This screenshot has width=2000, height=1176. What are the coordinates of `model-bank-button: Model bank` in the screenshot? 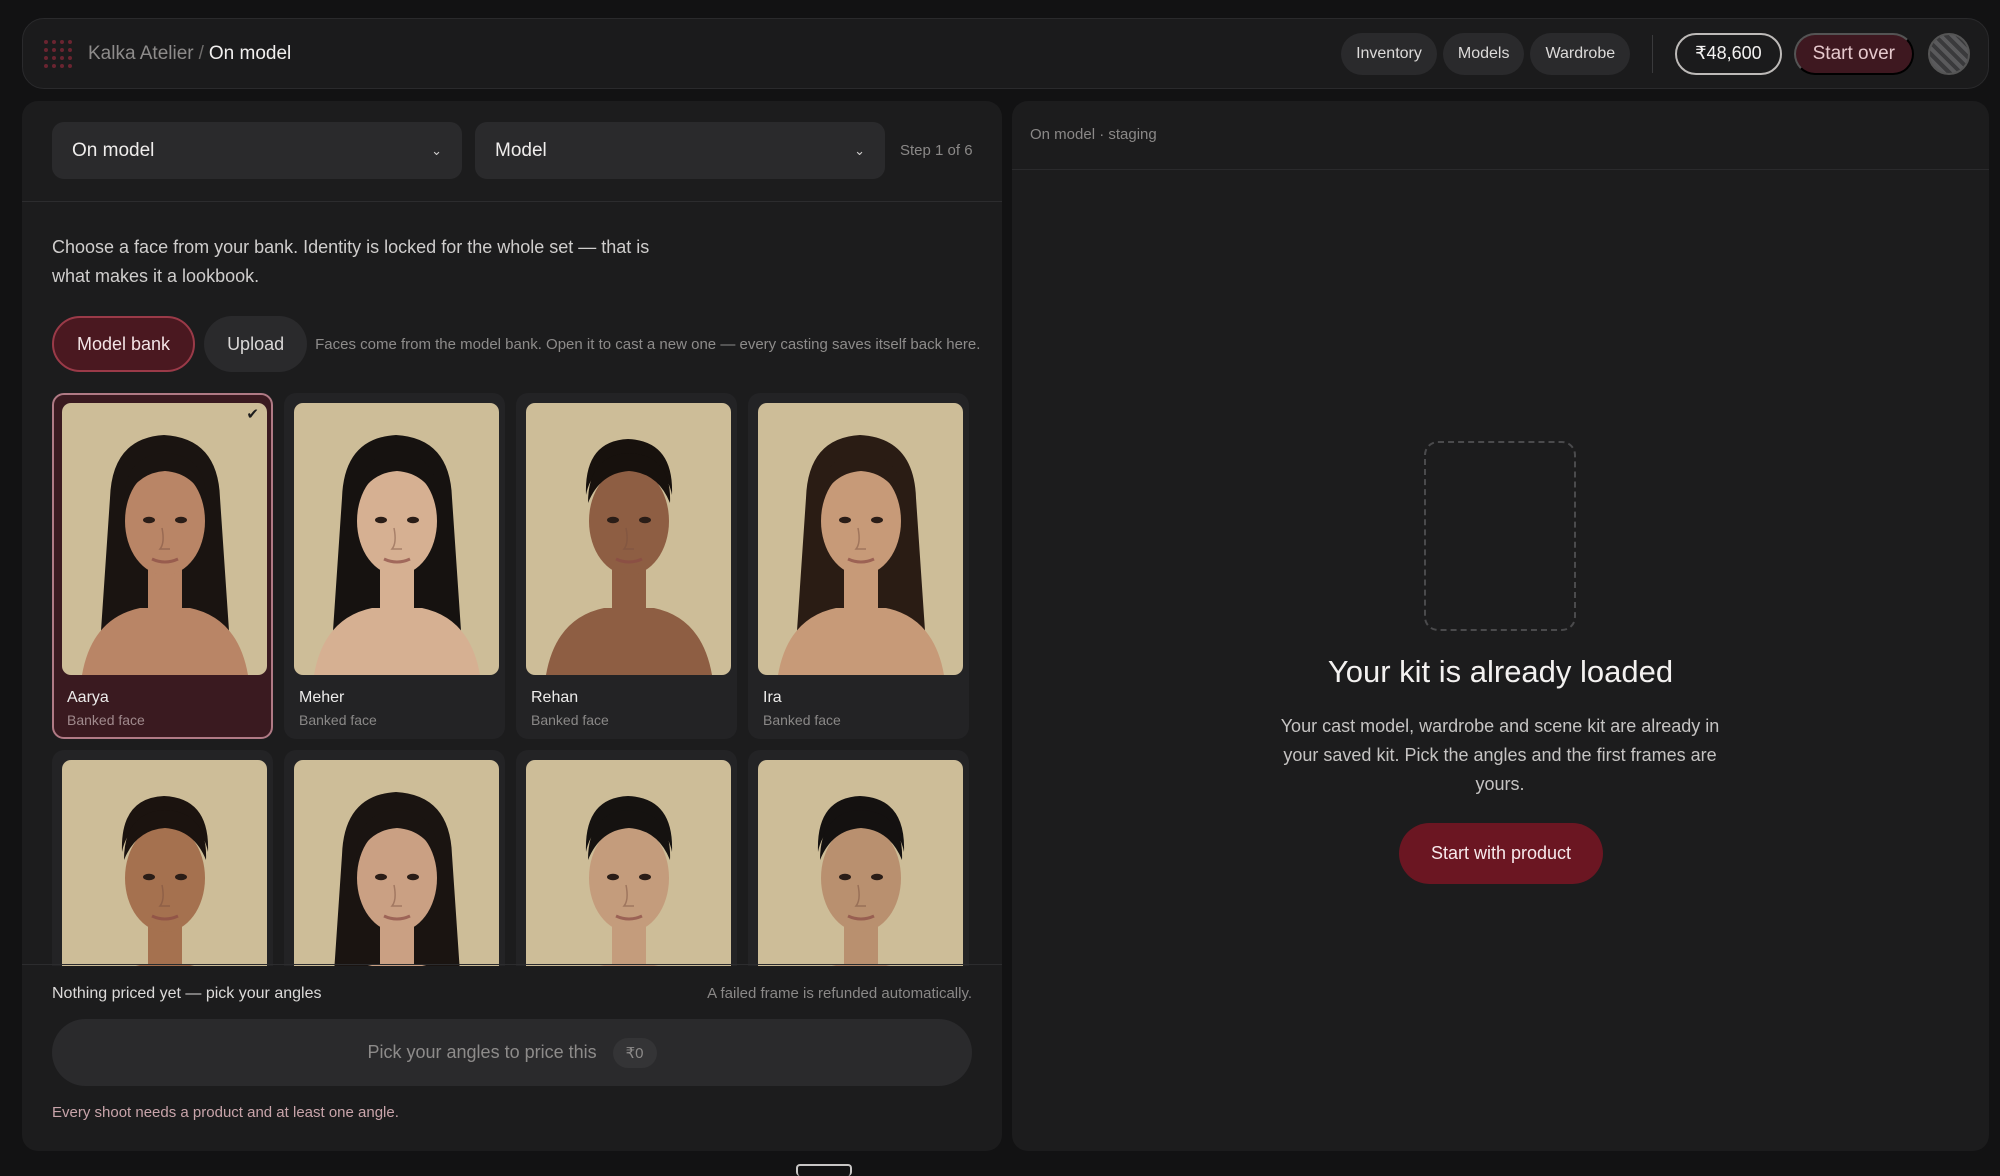 It's located at (124, 344).